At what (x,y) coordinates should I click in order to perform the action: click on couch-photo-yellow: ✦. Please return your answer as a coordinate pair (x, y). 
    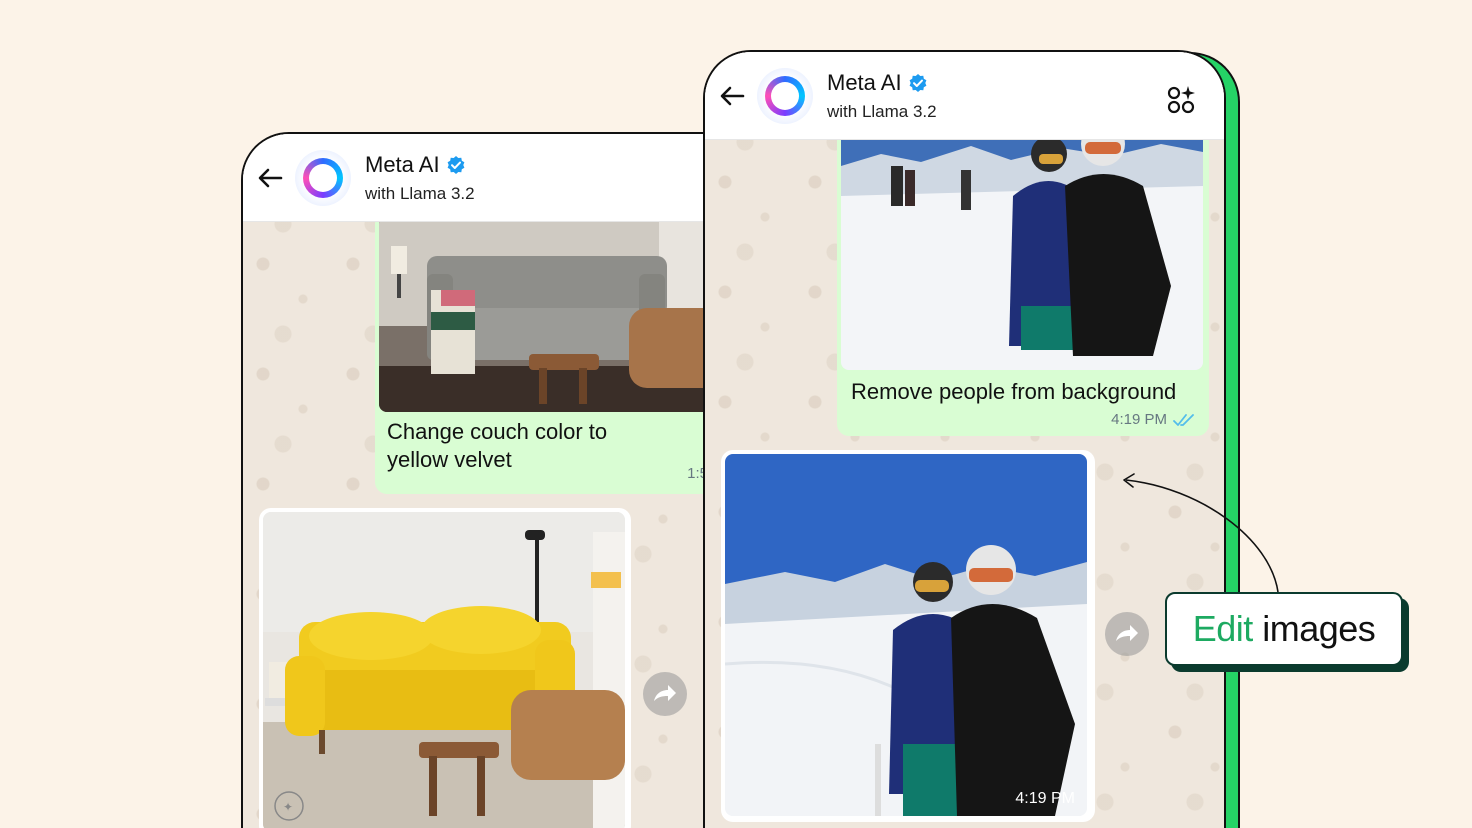
    Looking at the image, I should click on (444, 670).